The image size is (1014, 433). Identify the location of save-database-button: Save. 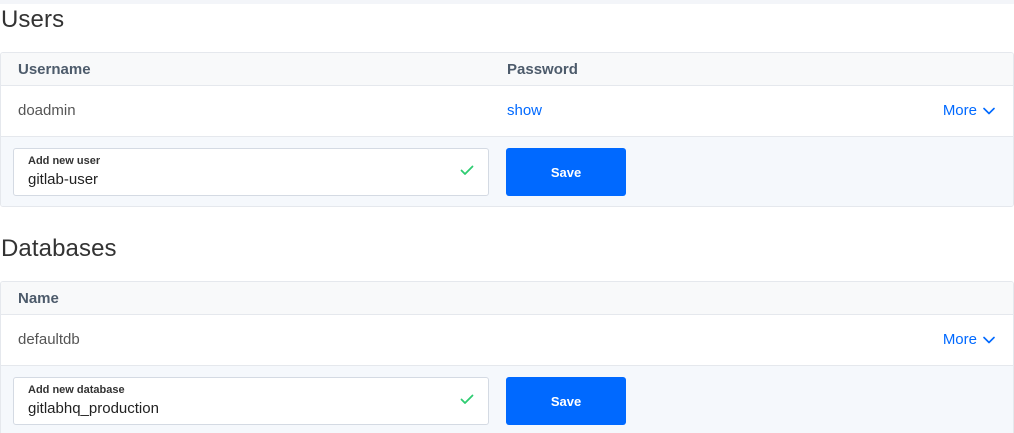
(566, 401).